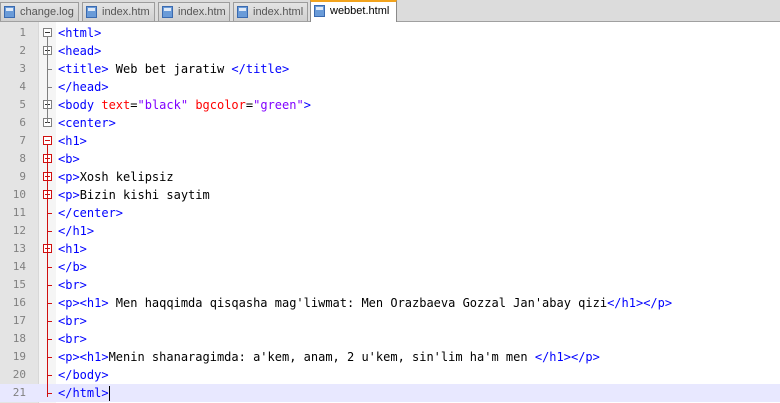 Image resolution: width=780 pixels, height=403 pixels. What do you see at coordinates (19, 320) in the screenshot?
I see `line-number: 17` at bounding box center [19, 320].